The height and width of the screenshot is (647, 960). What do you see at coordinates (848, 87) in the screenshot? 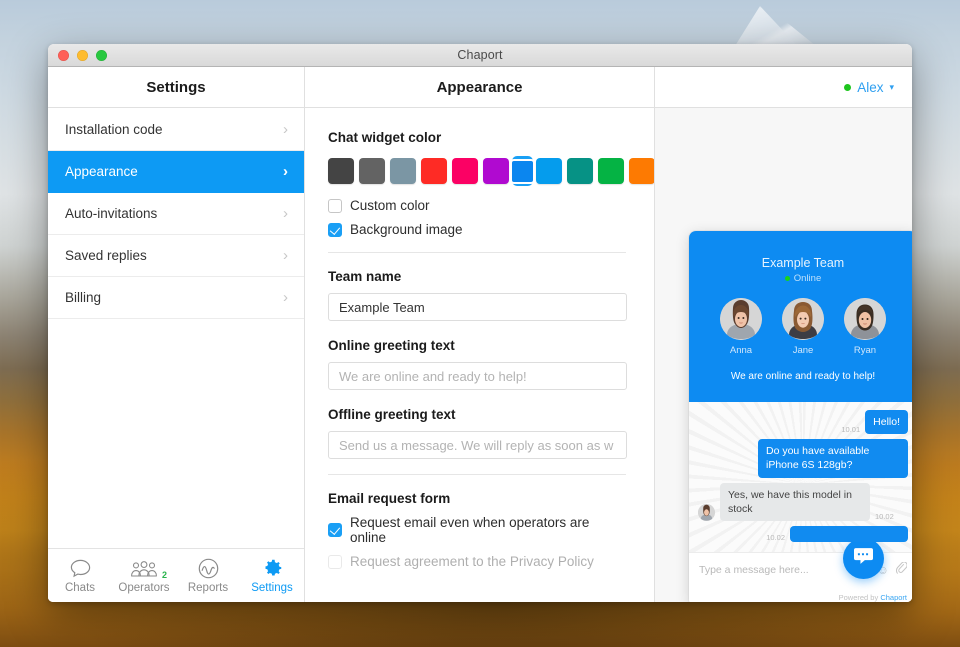
I see `online-status-dot-icon` at bounding box center [848, 87].